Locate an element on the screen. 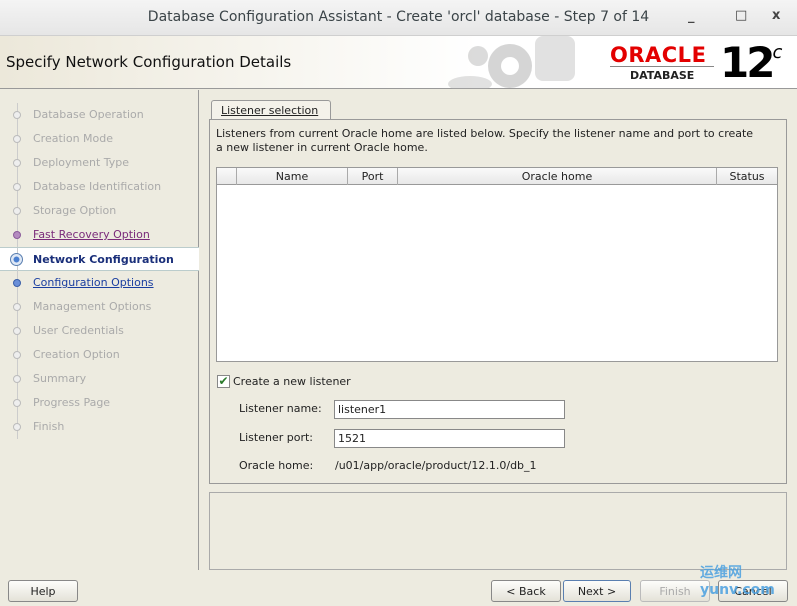 The width and height of the screenshot is (797, 606). step-label: Deployment Type is located at coordinates (81, 162).